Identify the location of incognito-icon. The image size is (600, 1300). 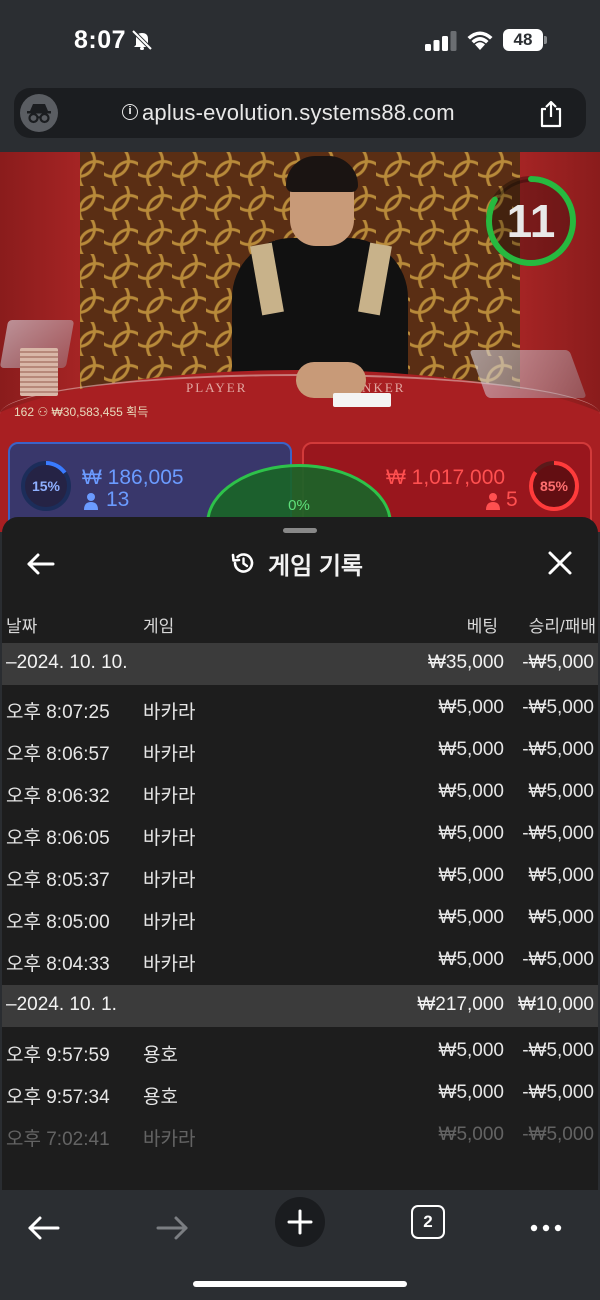
(39, 113).